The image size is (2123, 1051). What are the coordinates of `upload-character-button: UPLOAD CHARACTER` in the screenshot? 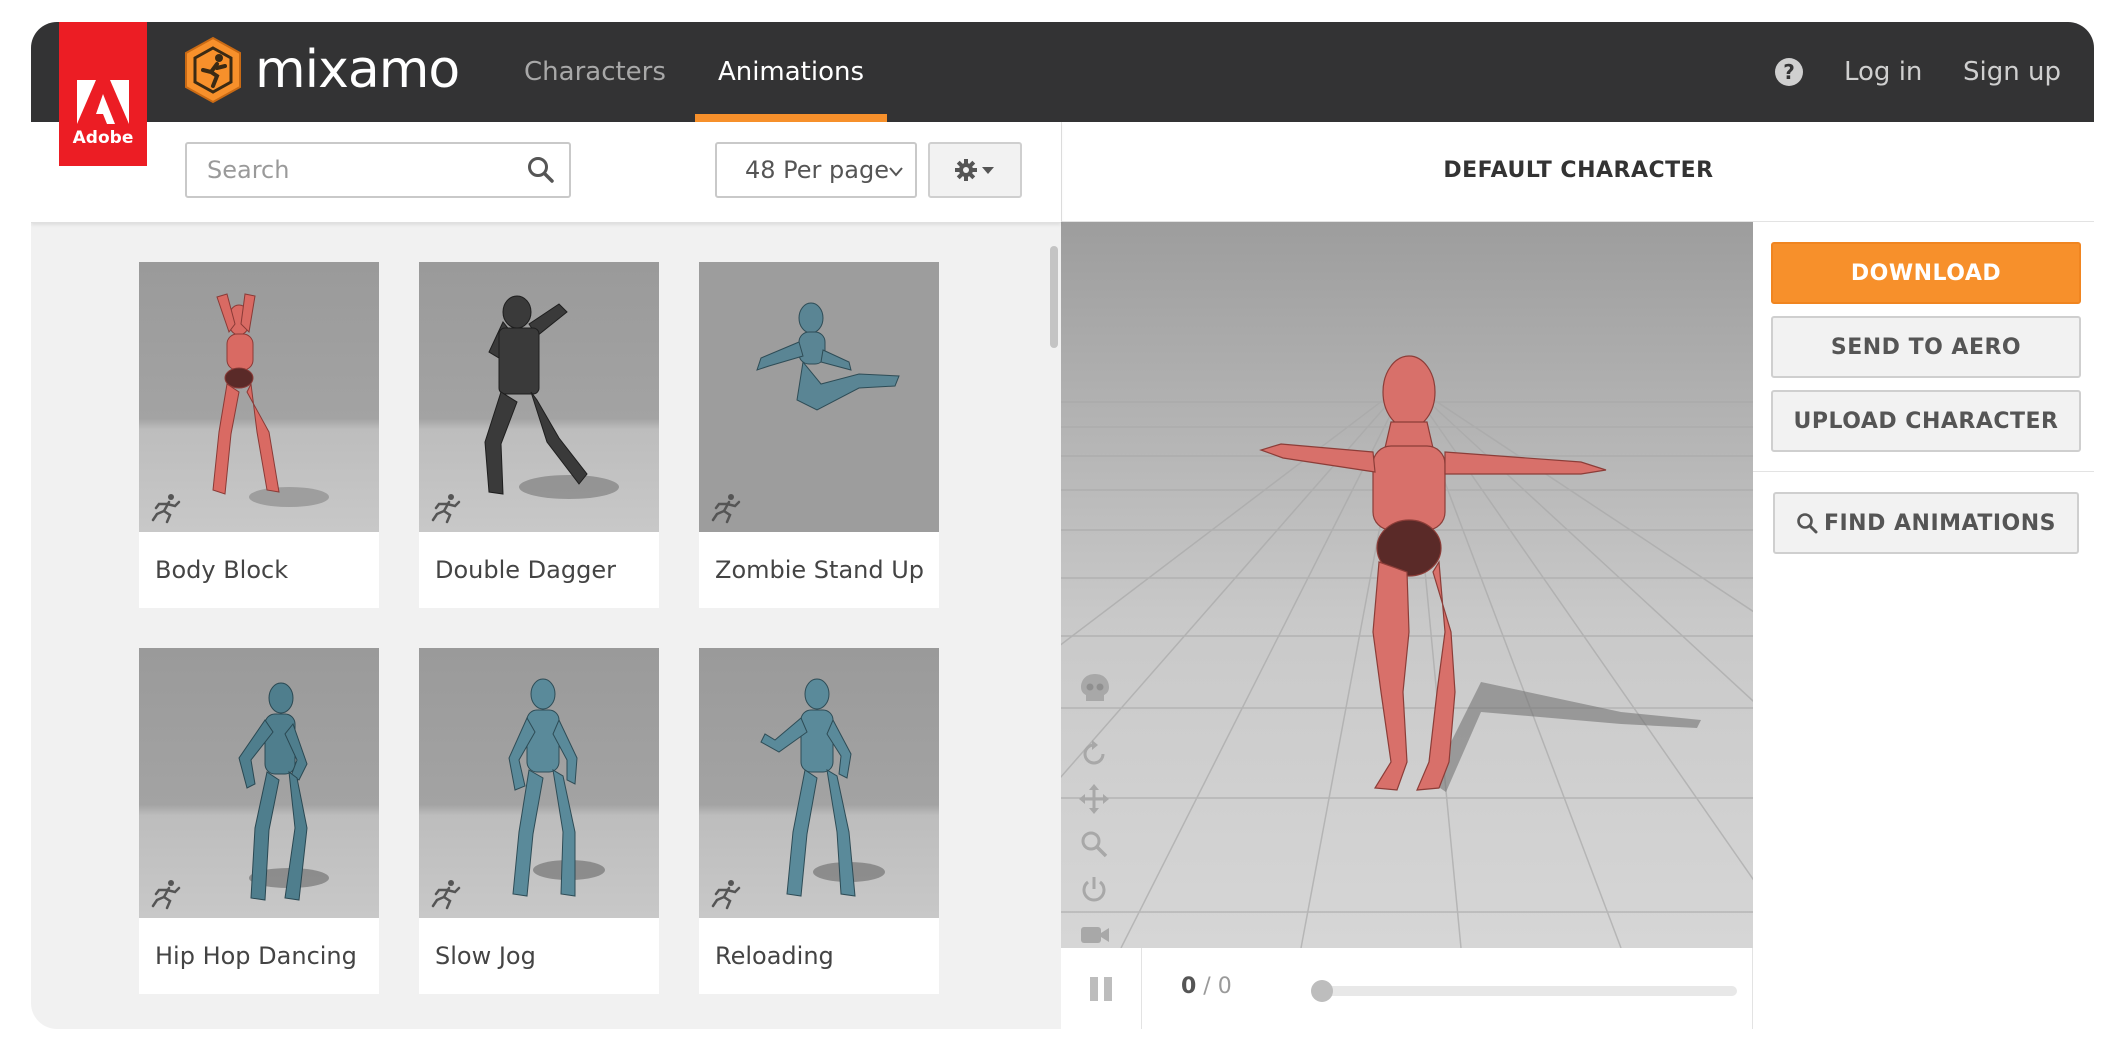 It's located at (1926, 421).